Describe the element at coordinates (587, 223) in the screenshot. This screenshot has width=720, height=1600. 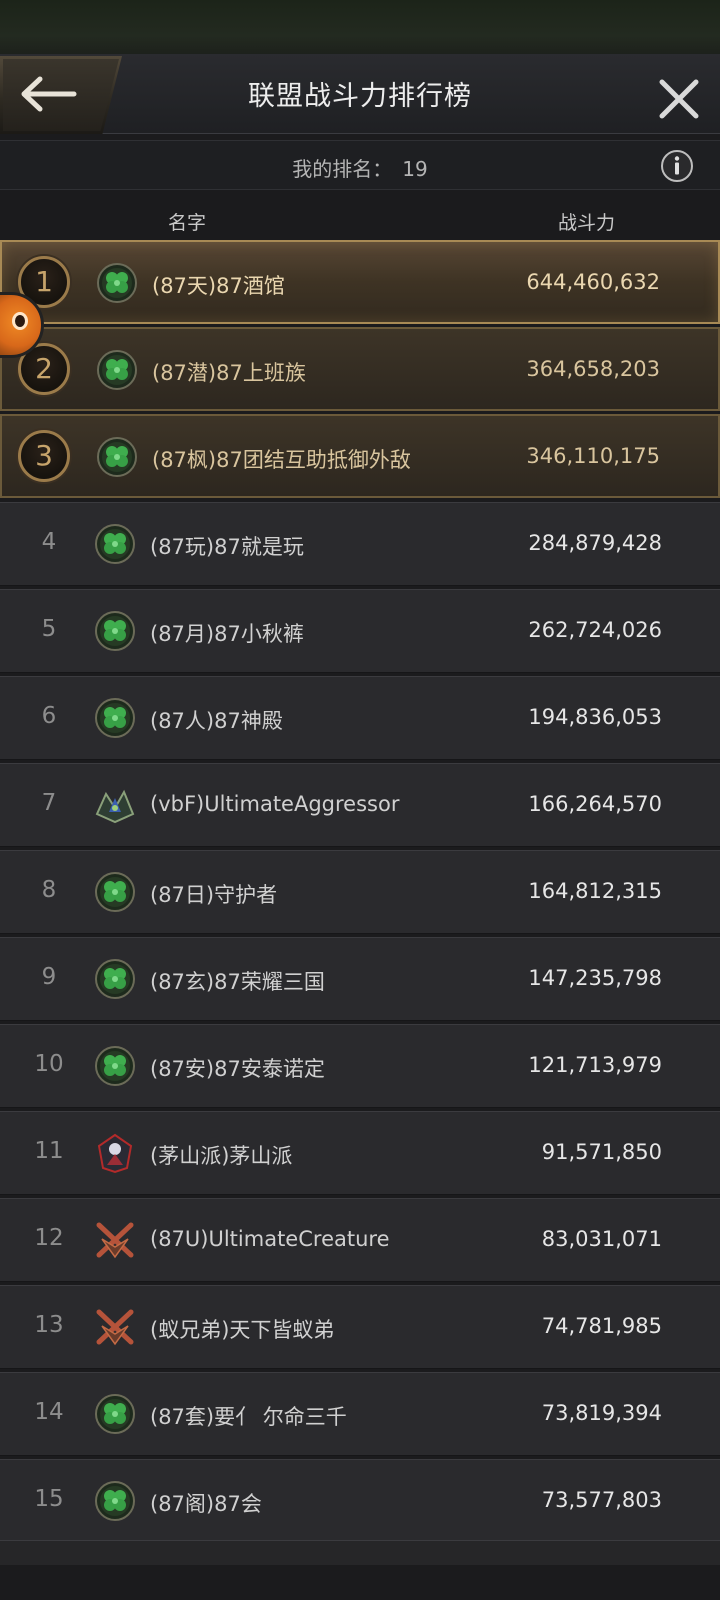
I see `column-header-power: 战斗力` at that location.